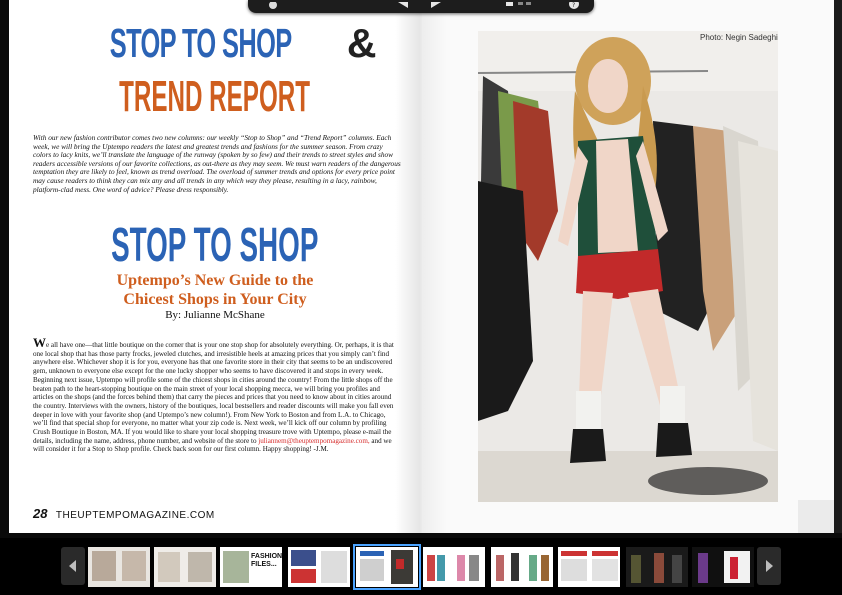 The width and height of the screenshot is (842, 595). I want to click on thumbnail-page-5-current, so click(387, 567).